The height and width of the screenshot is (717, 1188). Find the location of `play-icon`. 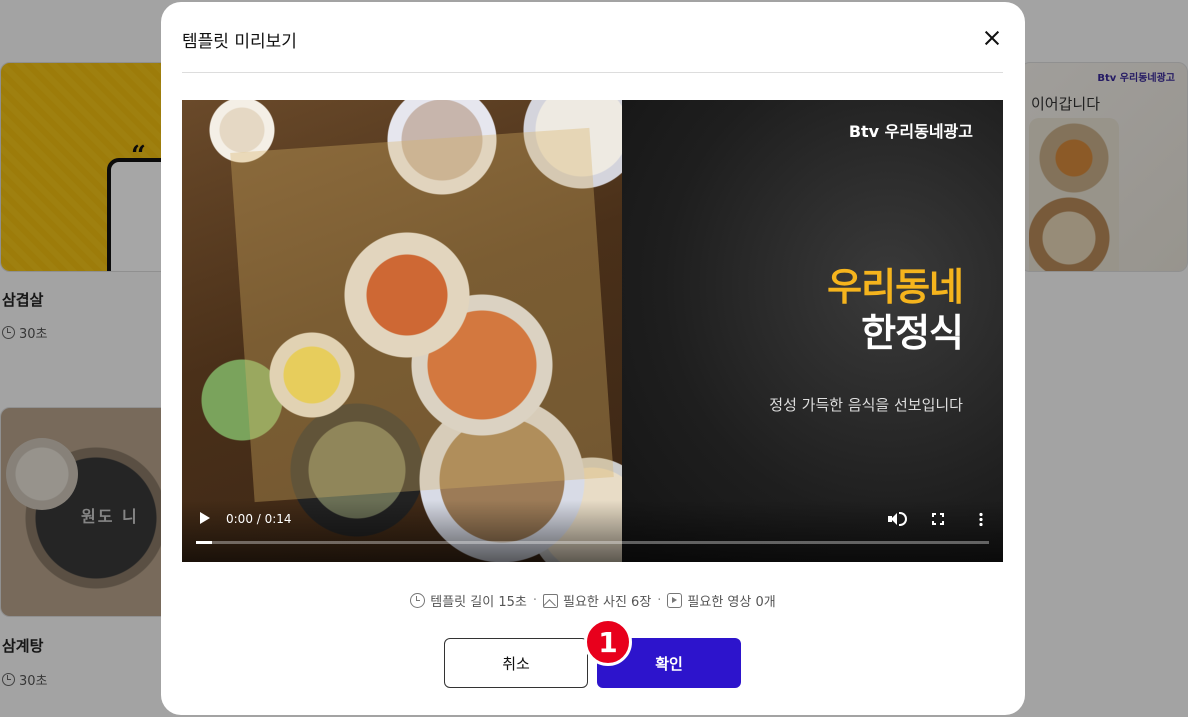

play-icon is located at coordinates (205, 518).